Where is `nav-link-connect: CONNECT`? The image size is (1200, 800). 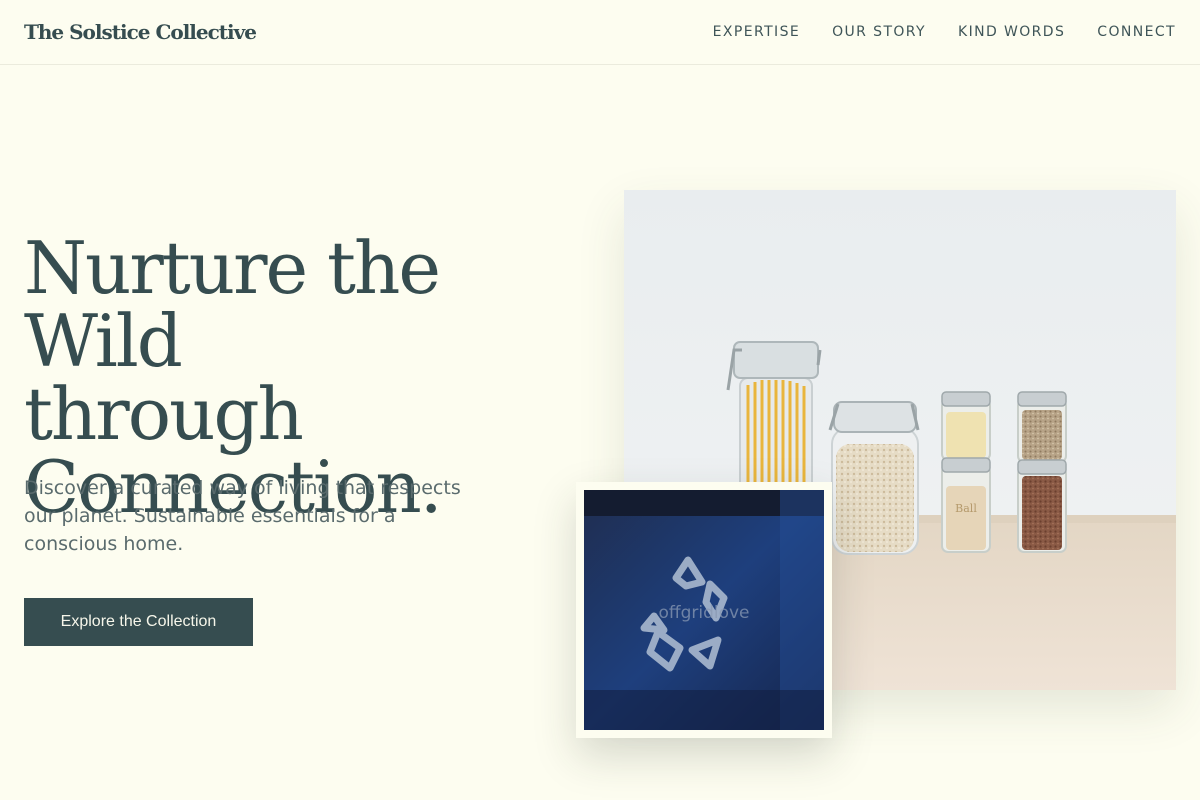
nav-link-connect: CONNECT is located at coordinates (1136, 32).